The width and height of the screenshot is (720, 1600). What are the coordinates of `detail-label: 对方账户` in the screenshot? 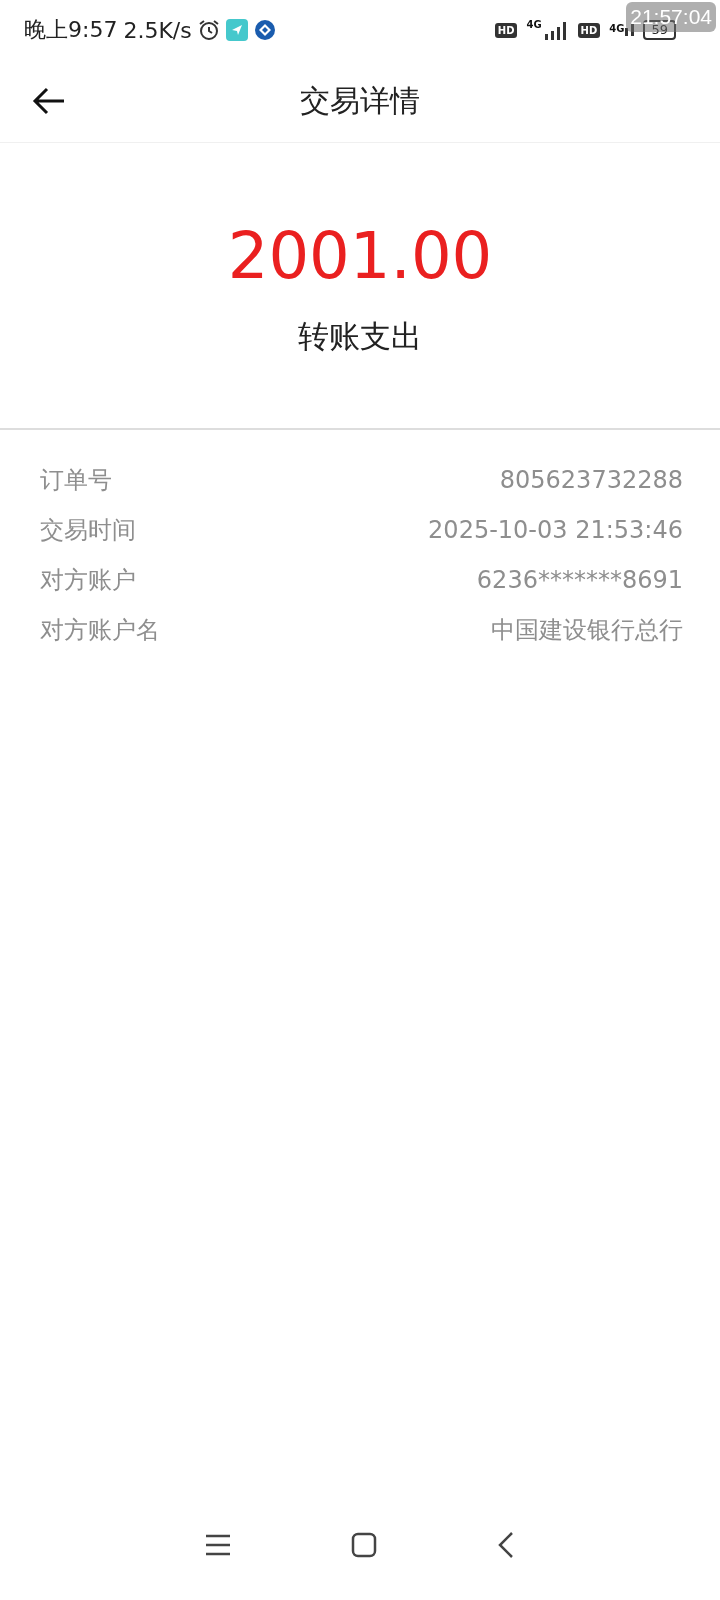 It's located at (88, 580).